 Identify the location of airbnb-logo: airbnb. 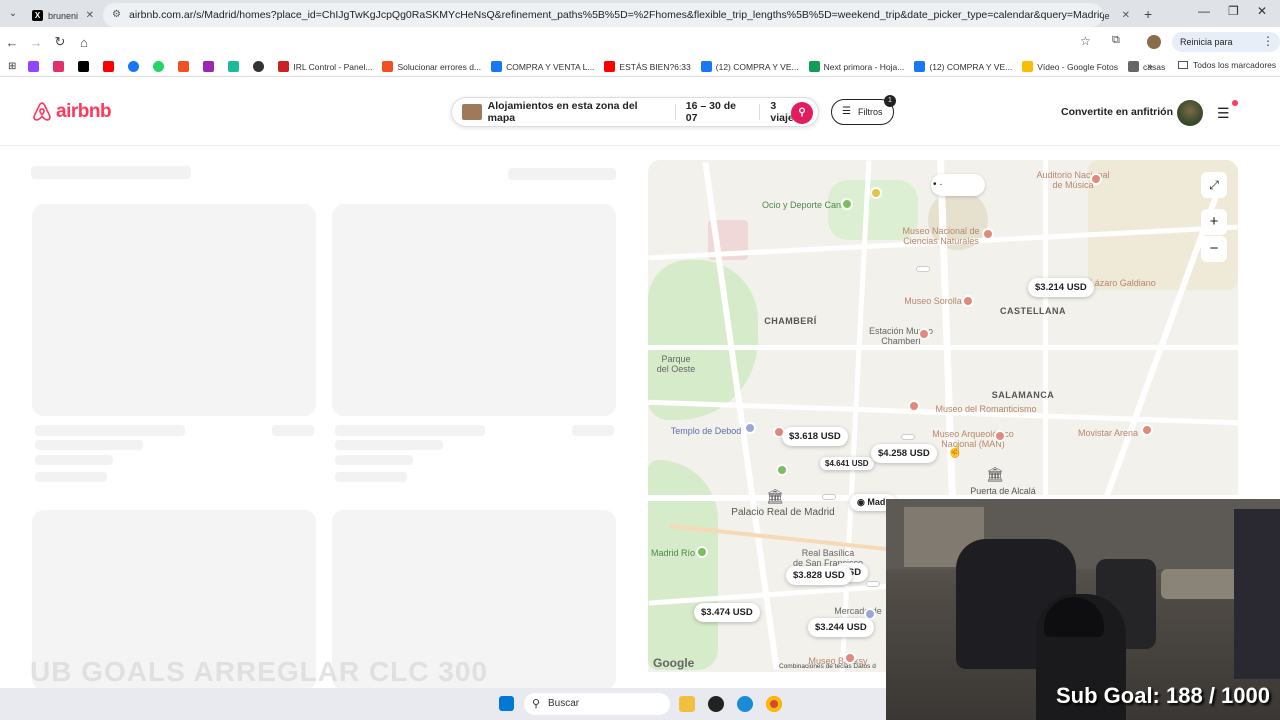
(71, 112).